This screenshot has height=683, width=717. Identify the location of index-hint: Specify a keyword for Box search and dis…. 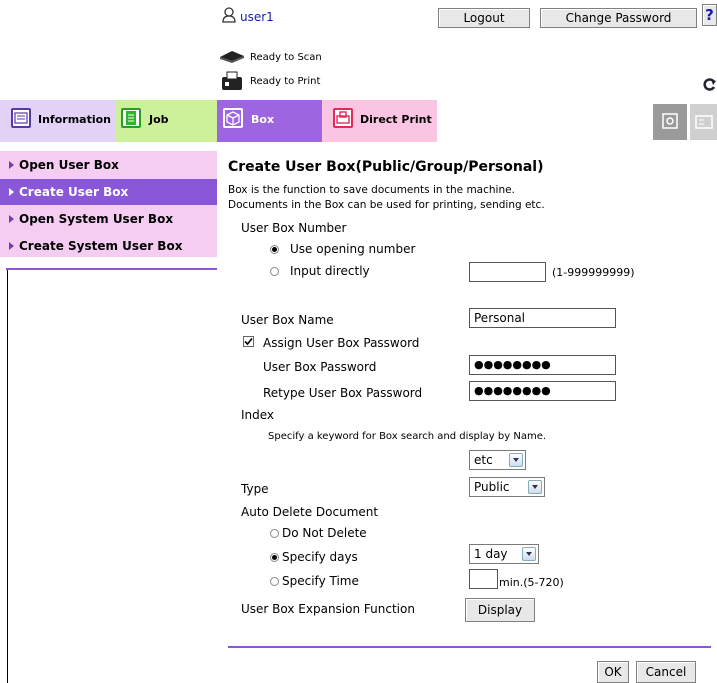
(407, 436).